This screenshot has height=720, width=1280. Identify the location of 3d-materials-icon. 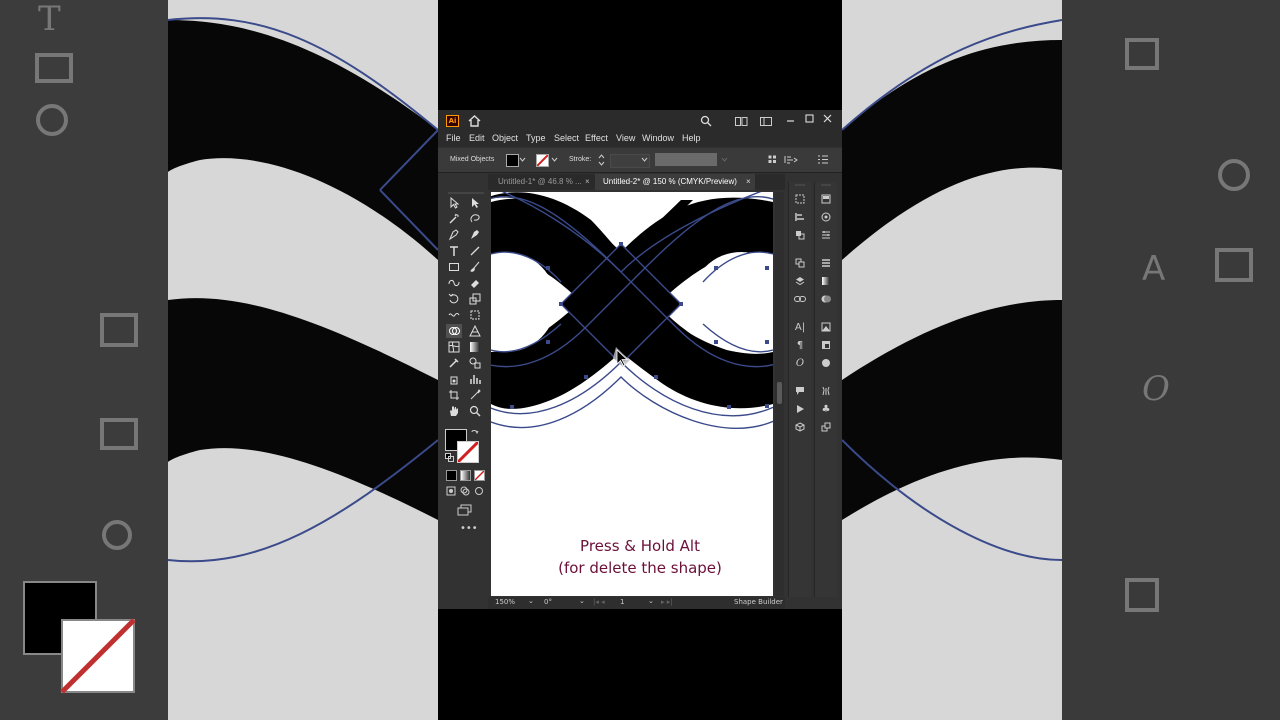
(800, 427).